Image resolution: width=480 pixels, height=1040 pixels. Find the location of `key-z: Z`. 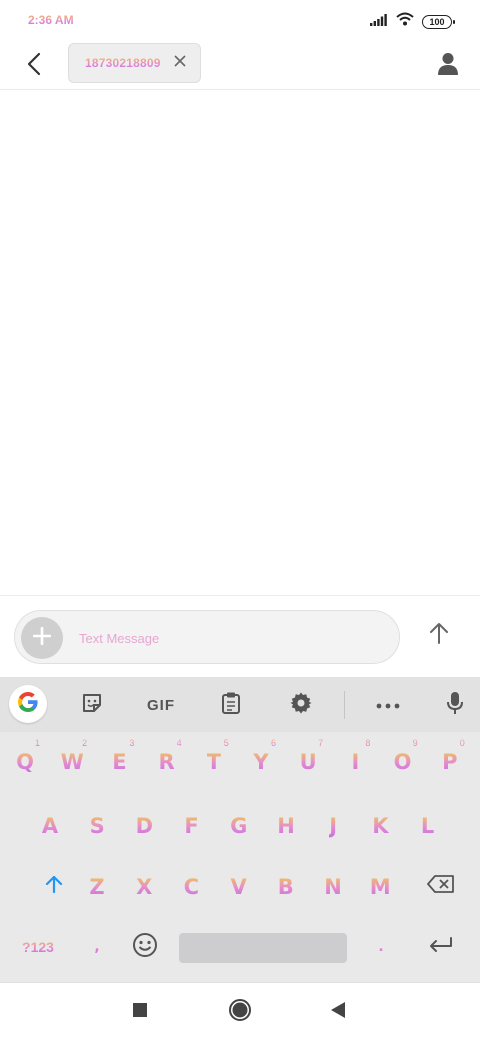

key-z: Z is located at coordinates (97, 887).